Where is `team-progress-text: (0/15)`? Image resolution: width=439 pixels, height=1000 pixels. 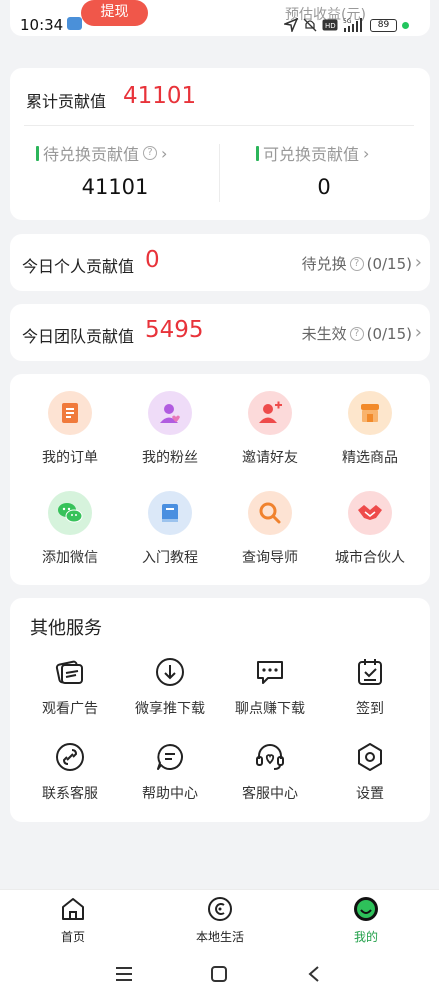 team-progress-text: (0/15) is located at coordinates (389, 333).